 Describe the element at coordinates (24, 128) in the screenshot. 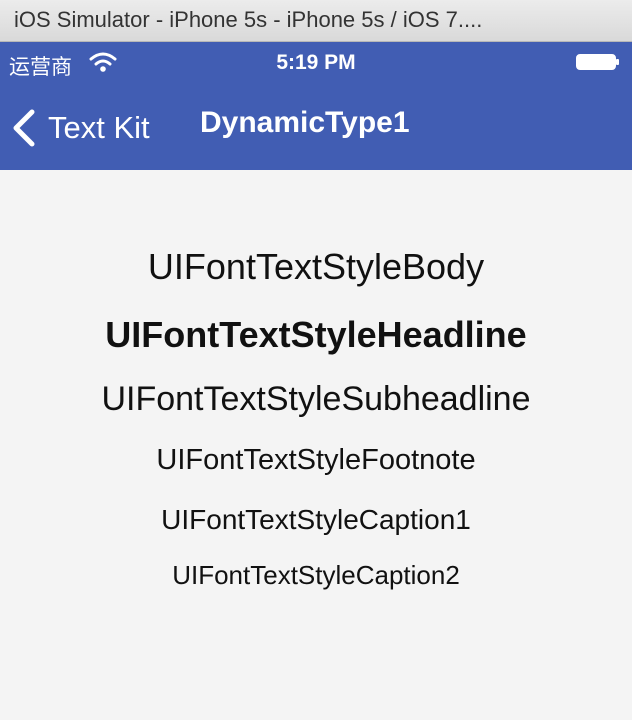

I see `chevron-left-icon` at that location.